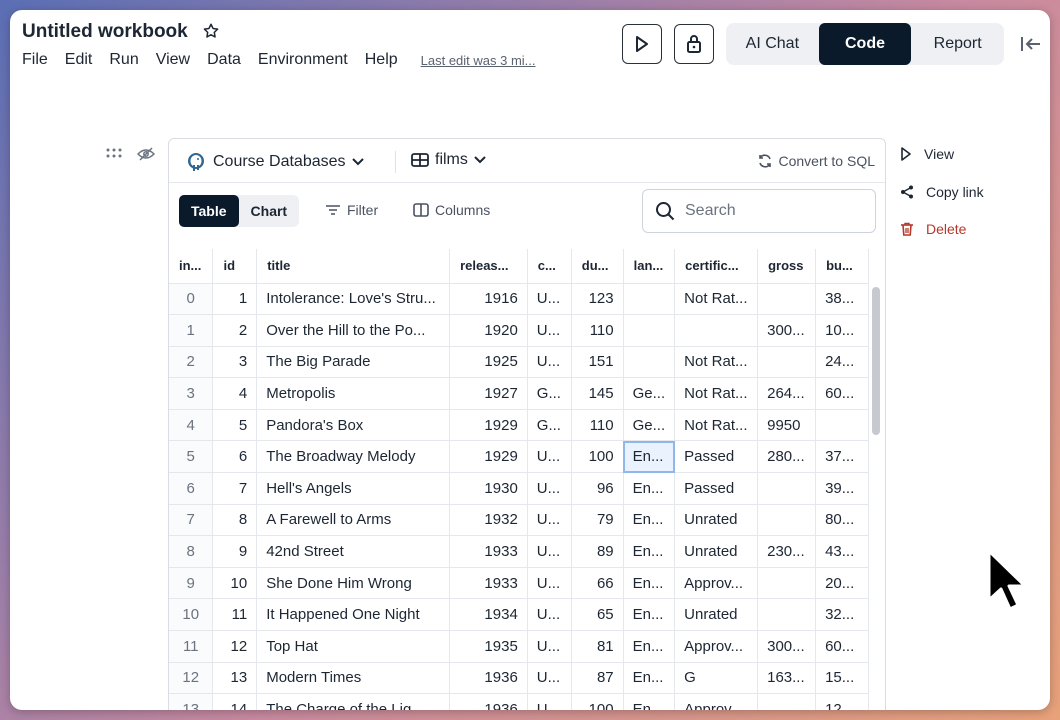 This screenshot has height=720, width=1060. What do you see at coordinates (123, 60) in the screenshot?
I see `menu-run: Run` at bounding box center [123, 60].